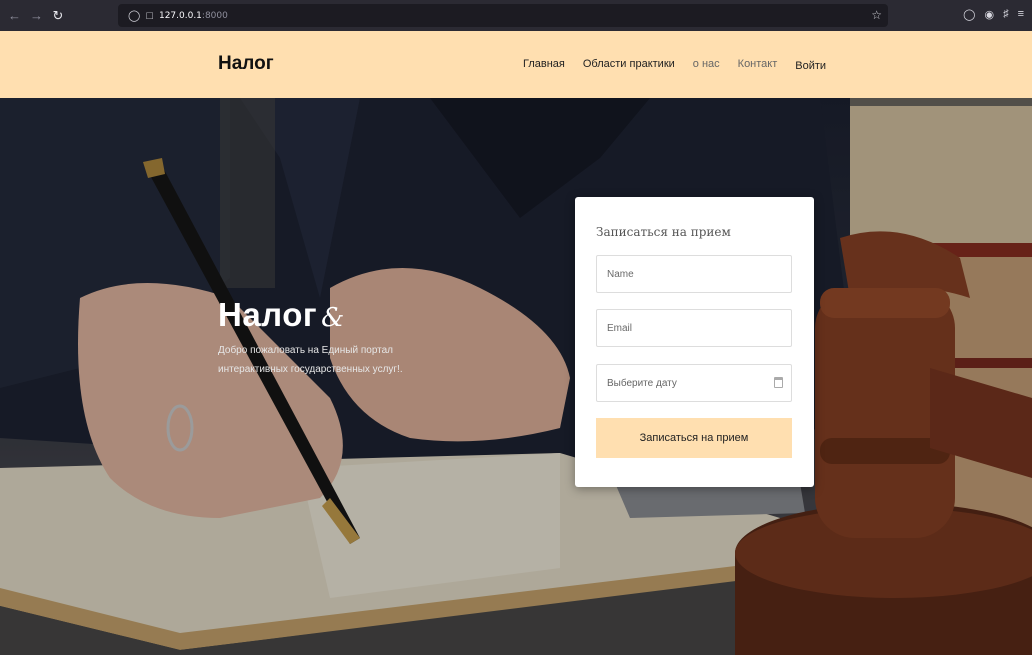 The image size is (1032, 655). Describe the element at coordinates (758, 64) in the screenshot. I see `nav-contact: Контакт` at that location.